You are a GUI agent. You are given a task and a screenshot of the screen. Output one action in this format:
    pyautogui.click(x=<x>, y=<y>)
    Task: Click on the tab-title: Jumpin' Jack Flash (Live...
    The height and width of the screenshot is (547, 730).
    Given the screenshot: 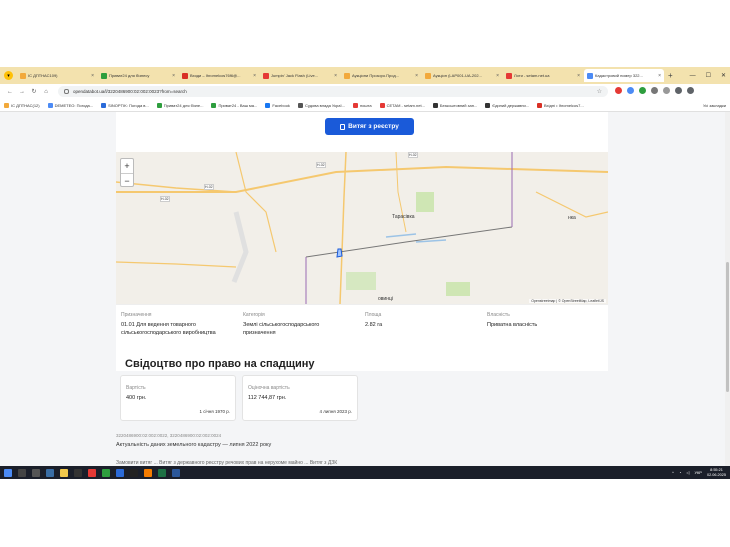 What is the action you would take?
    pyautogui.click(x=295, y=75)
    